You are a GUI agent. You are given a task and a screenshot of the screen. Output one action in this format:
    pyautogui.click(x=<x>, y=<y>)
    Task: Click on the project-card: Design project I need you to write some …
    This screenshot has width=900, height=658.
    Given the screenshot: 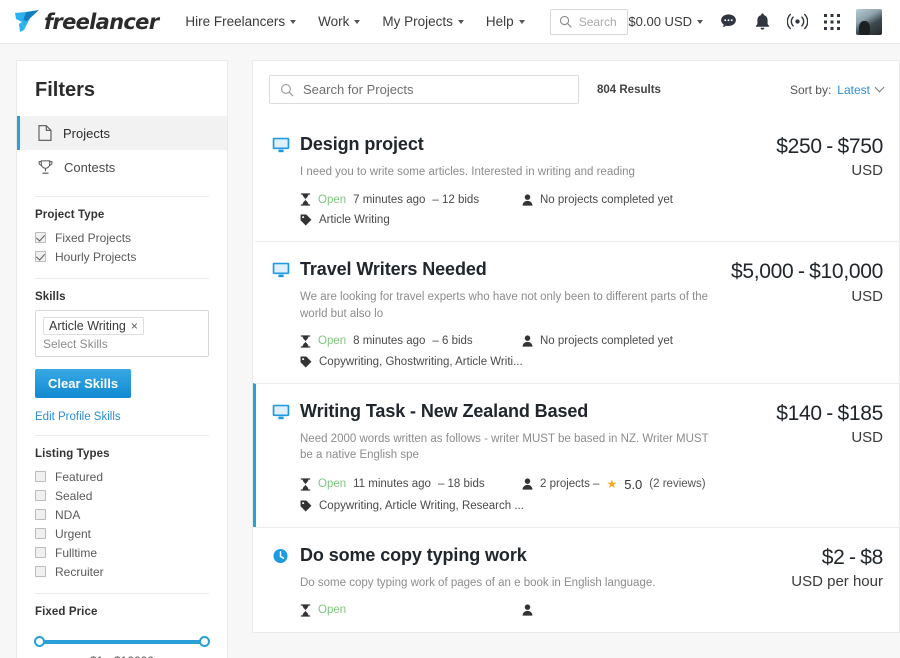 What is the action you would take?
    pyautogui.click(x=576, y=179)
    